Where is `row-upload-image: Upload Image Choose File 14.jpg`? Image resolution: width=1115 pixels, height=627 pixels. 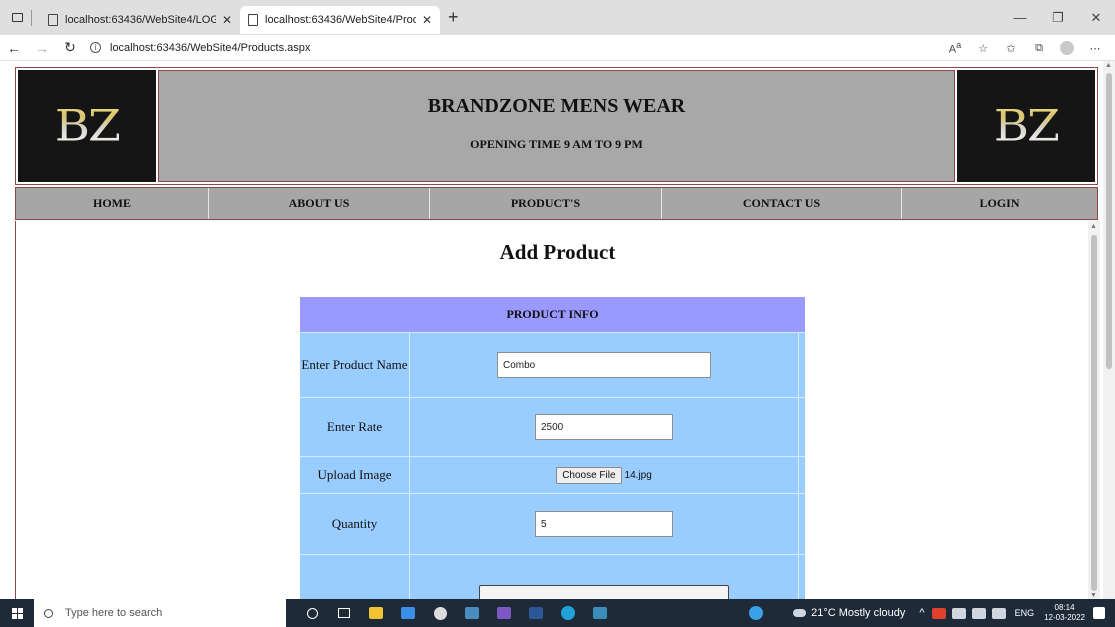
row-upload-image: Upload Image Choose File 14.jpg is located at coordinates (552, 474).